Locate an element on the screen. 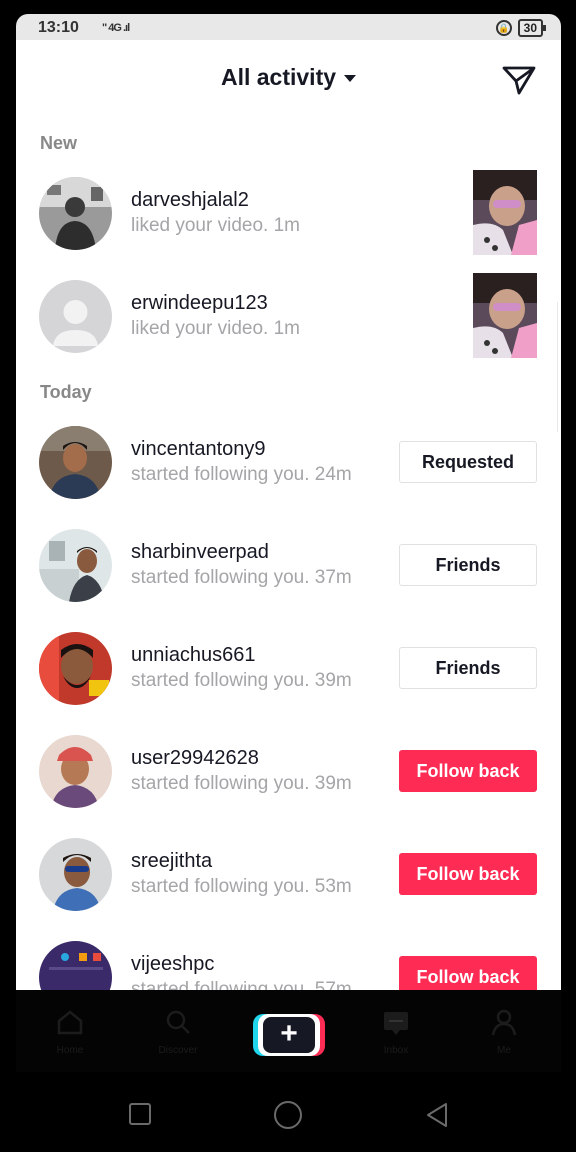 The image size is (576, 1152). create-button: + is located at coordinates (289, 1035).